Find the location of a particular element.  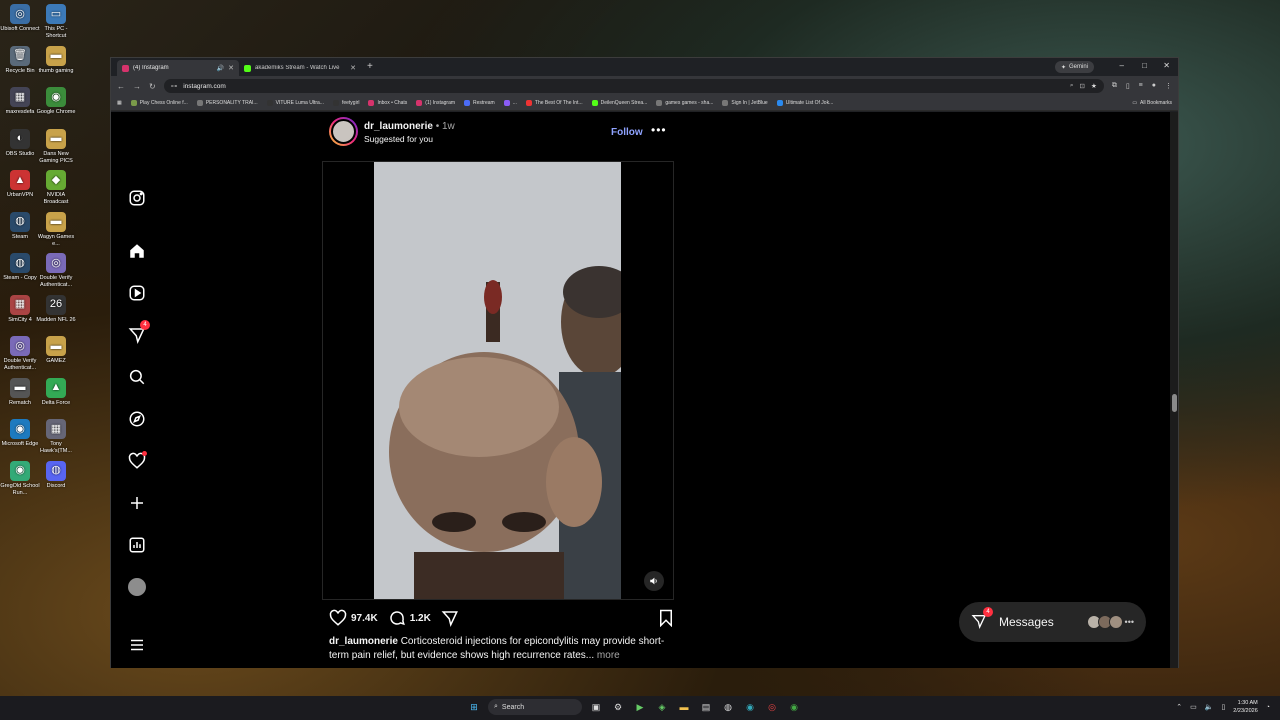

desktop-icon: 26 Madden NFL 26 is located at coordinates (56, 309).